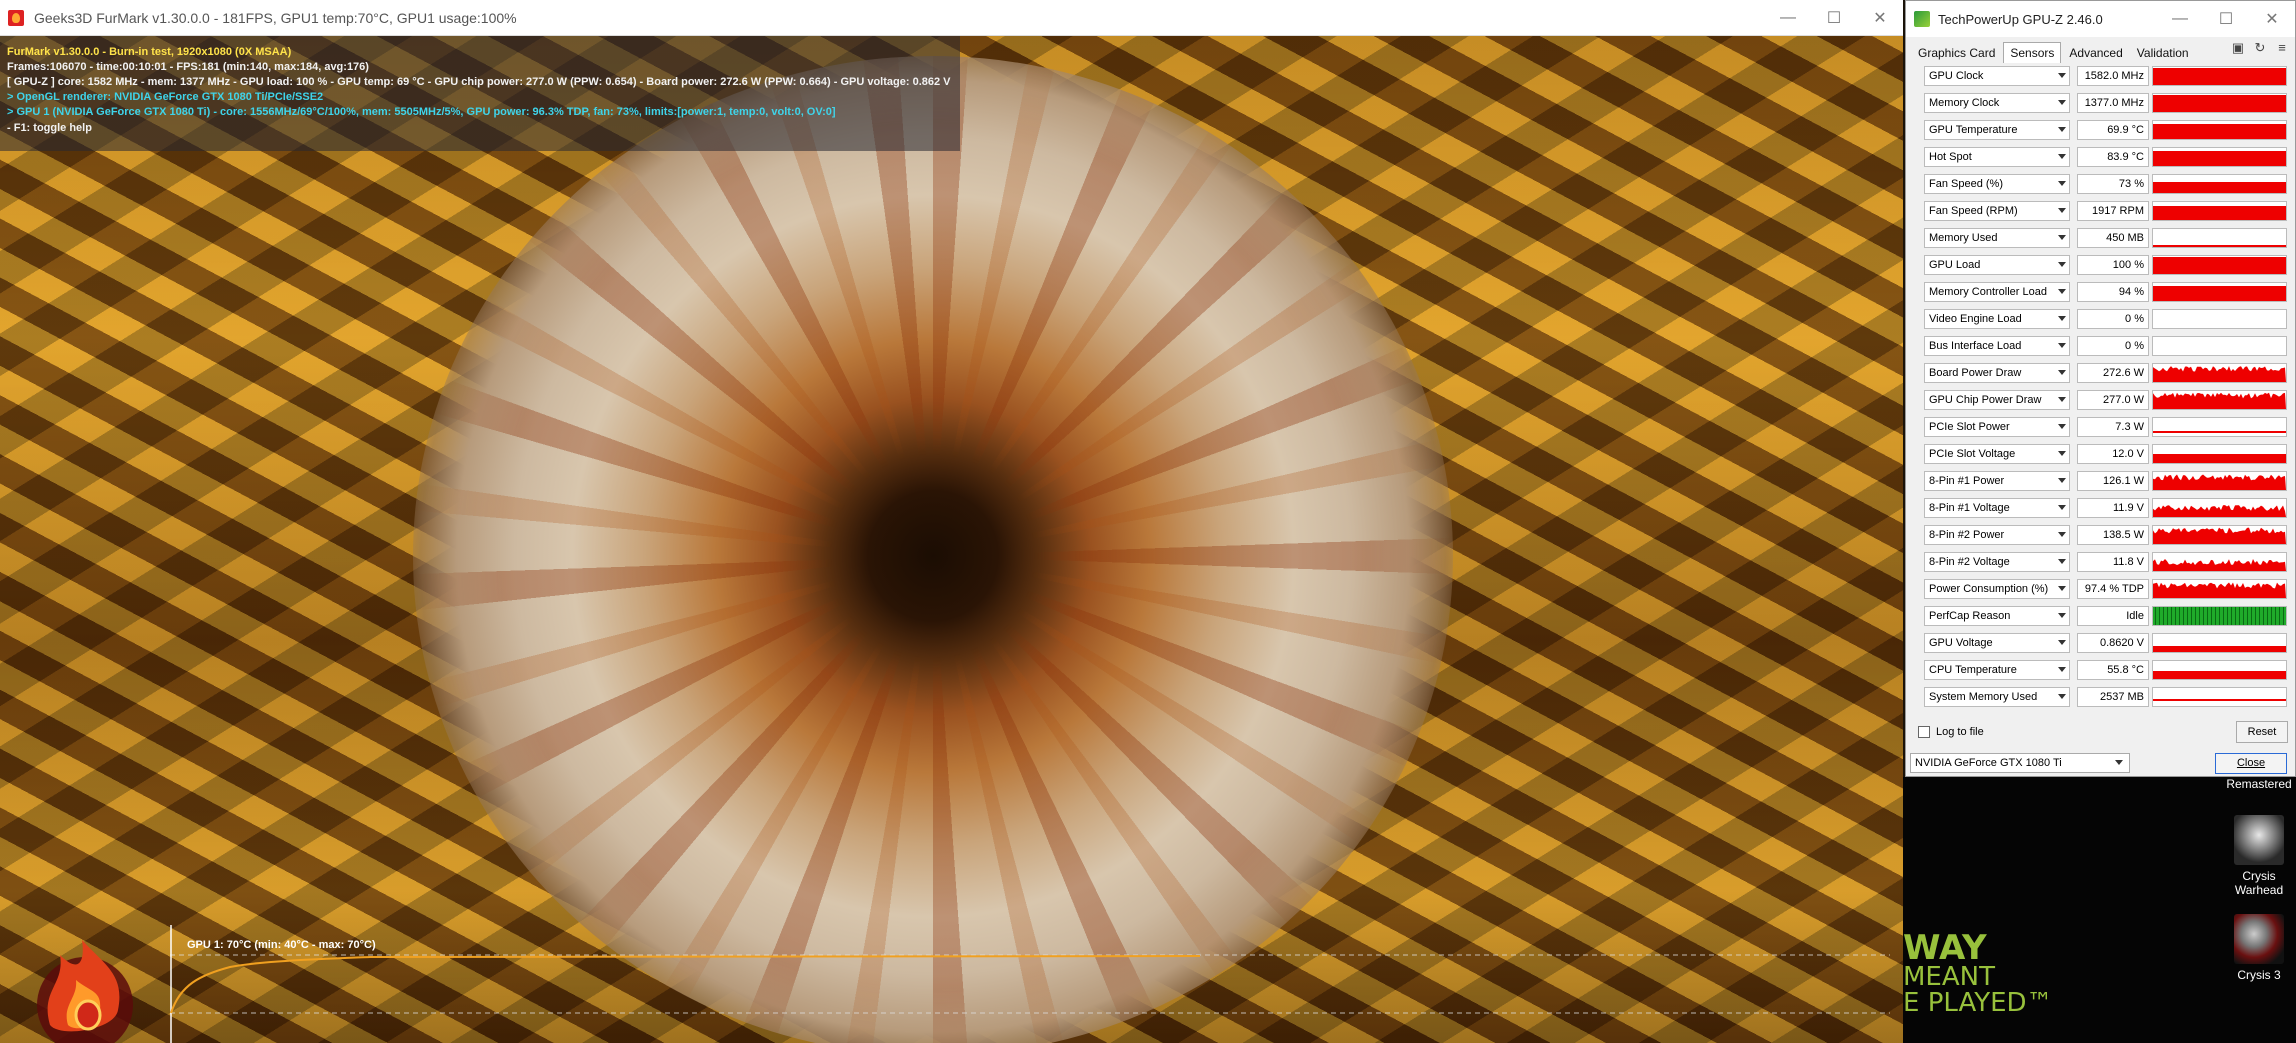 This screenshot has height=1043, width=2296. What do you see at coordinates (1997, 643) in the screenshot?
I see `sensor-name-dropdown: GPU Voltage` at bounding box center [1997, 643].